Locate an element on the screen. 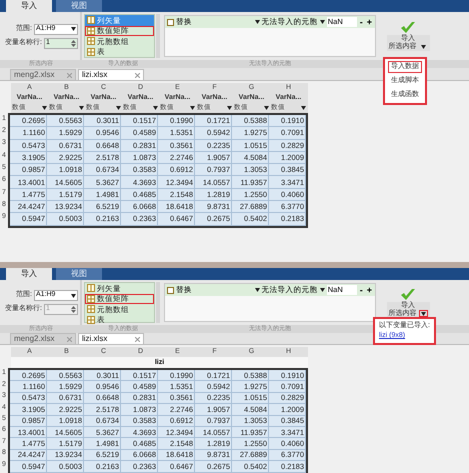 The width and height of the screenshot is (469, 473). spinner-icon is located at coordinates (73, 43).